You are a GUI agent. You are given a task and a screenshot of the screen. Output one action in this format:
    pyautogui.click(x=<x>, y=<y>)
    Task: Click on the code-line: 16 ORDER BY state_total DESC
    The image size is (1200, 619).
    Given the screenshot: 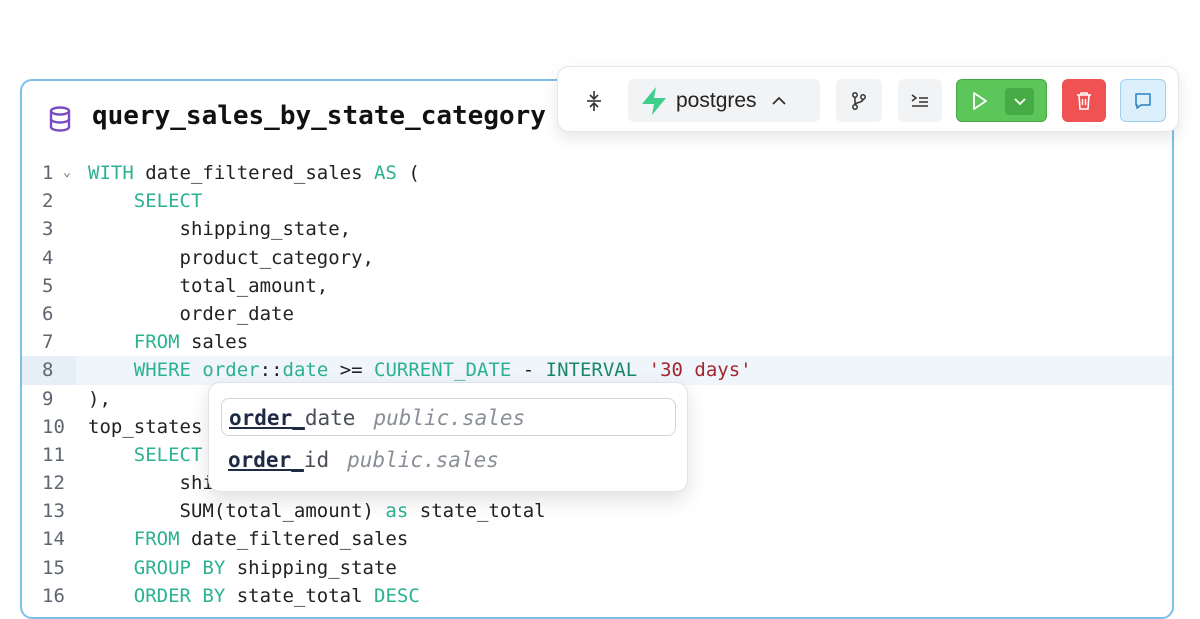 What is the action you would take?
    pyautogui.click(x=597, y=596)
    